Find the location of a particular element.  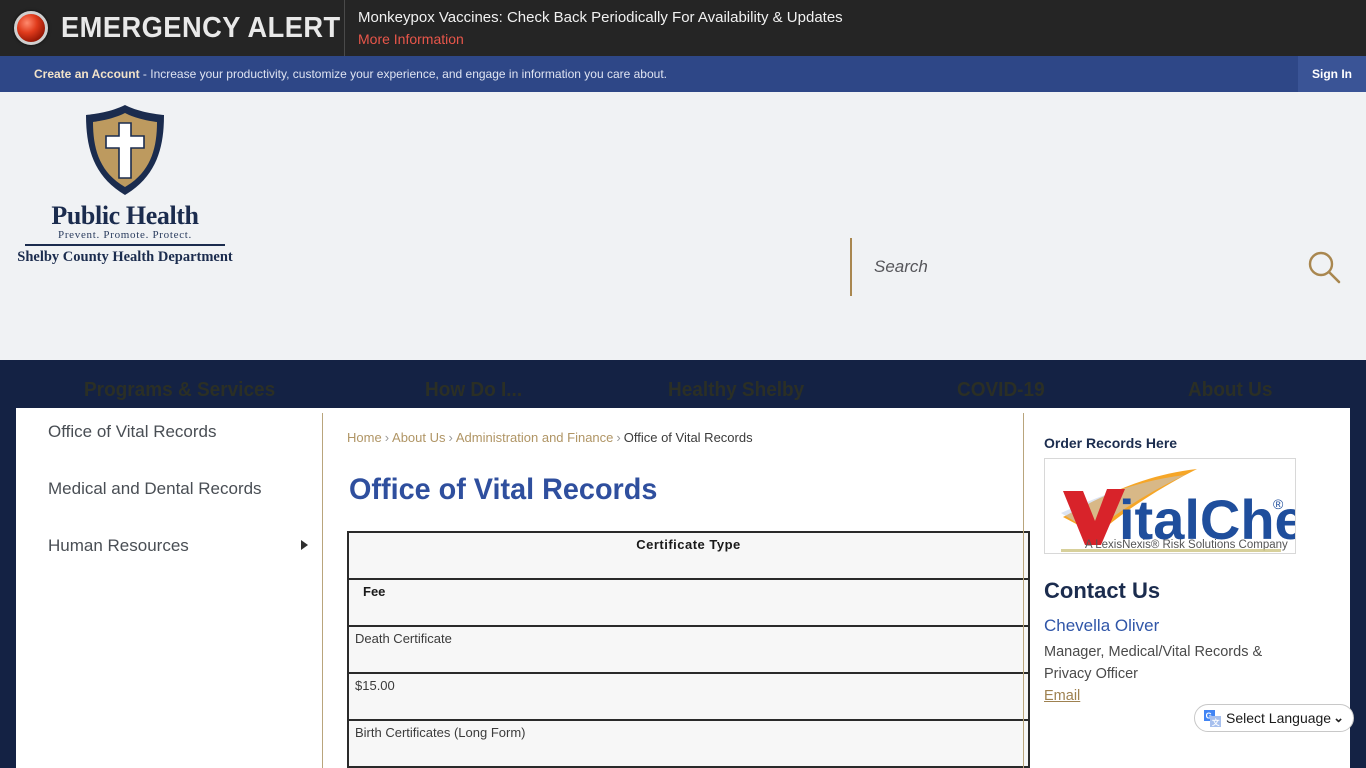

emergency-beacon-icon is located at coordinates (31, 28).